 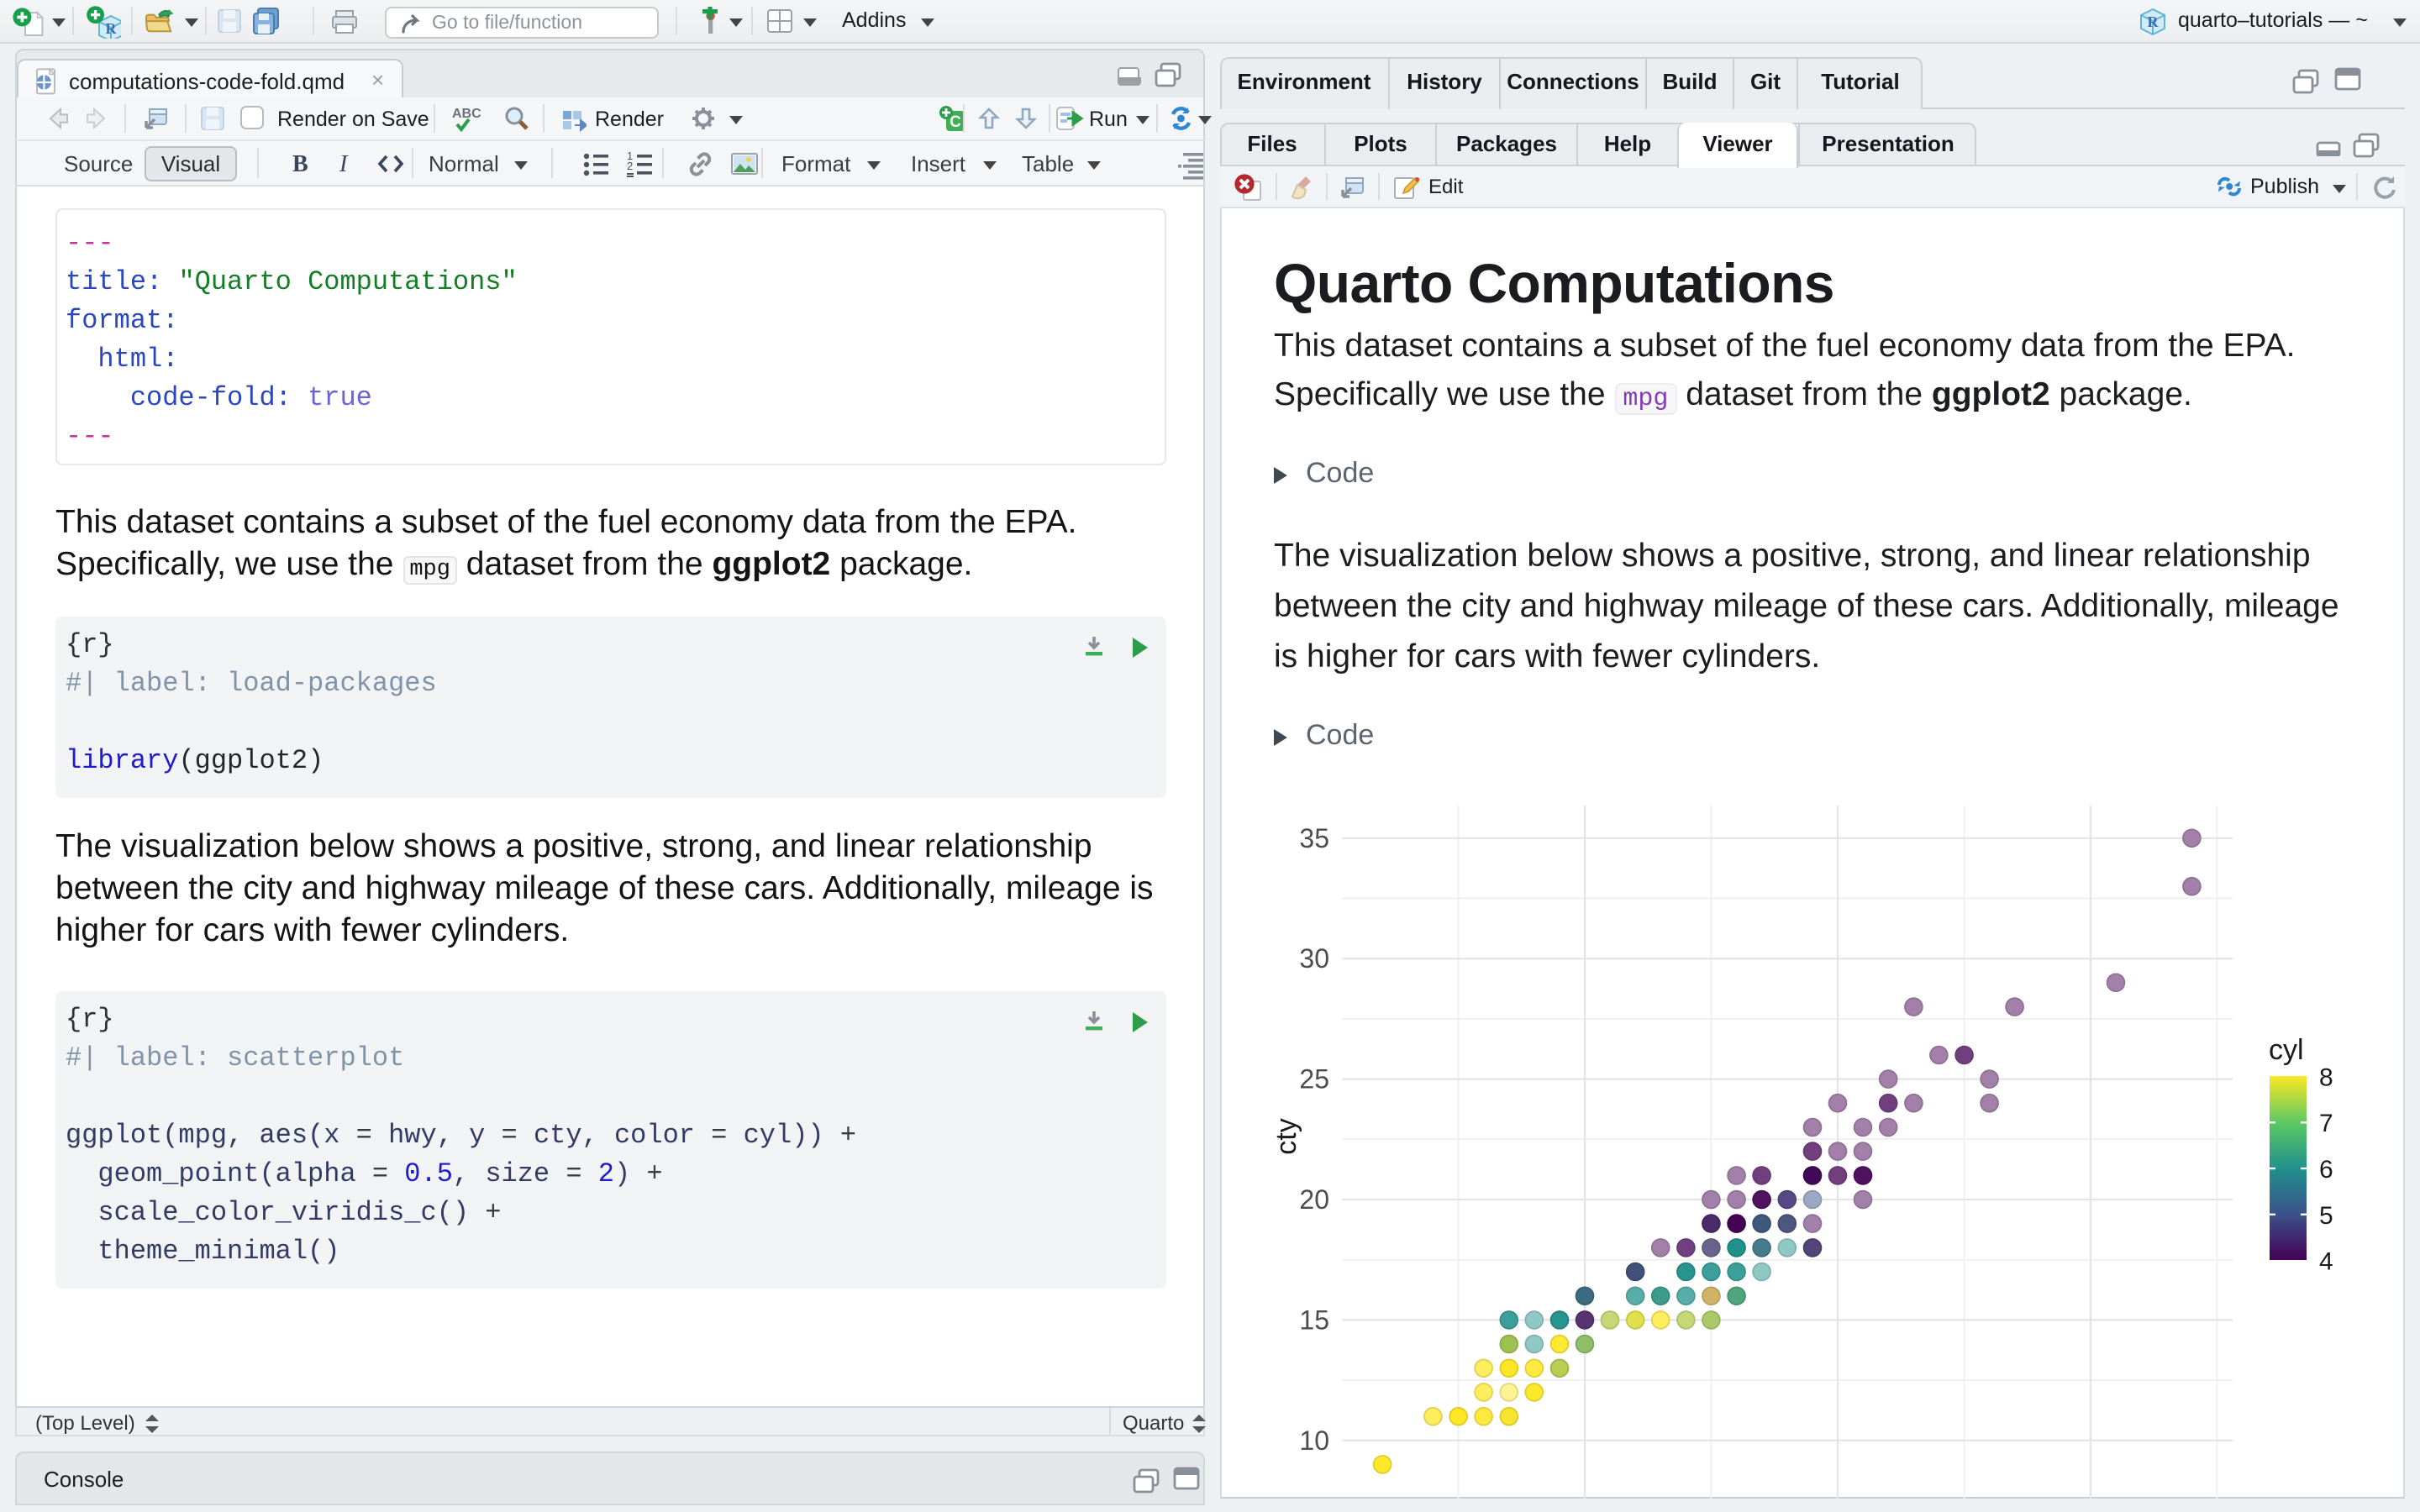 I want to click on svg-text: 20, so click(x=1314, y=1199).